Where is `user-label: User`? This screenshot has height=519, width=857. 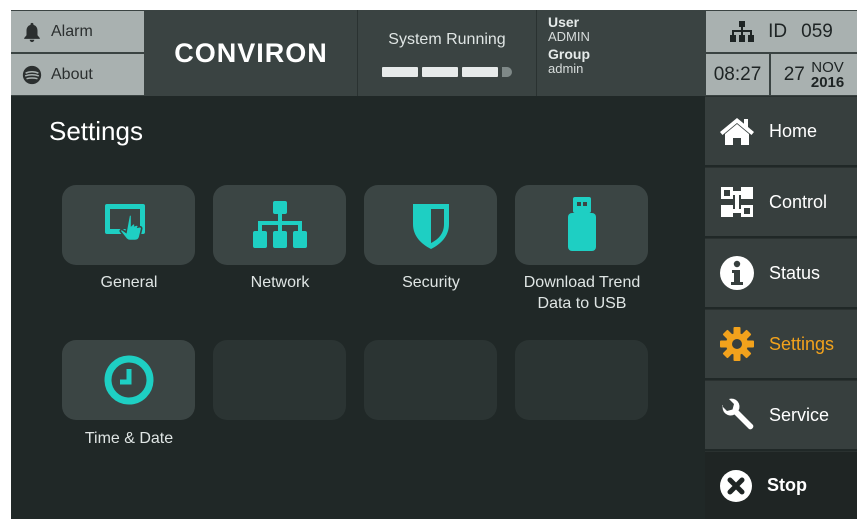 user-label: User is located at coordinates (564, 22).